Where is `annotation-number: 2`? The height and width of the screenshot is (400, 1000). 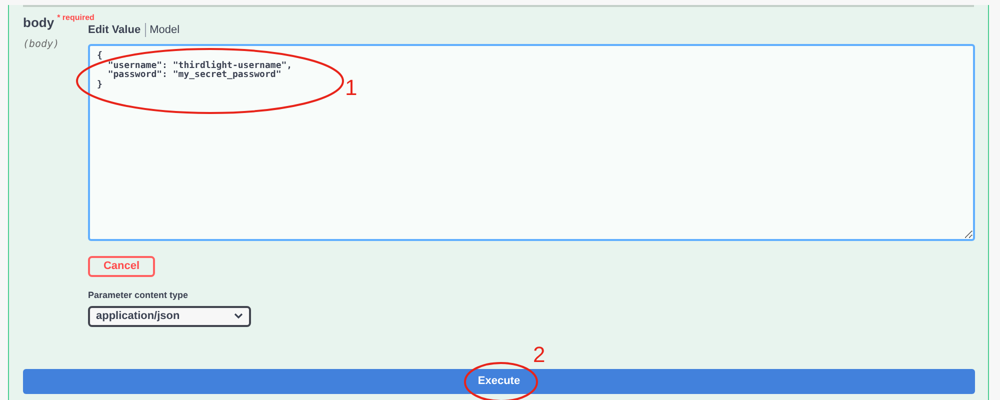
annotation-number: 2 is located at coordinates (539, 355).